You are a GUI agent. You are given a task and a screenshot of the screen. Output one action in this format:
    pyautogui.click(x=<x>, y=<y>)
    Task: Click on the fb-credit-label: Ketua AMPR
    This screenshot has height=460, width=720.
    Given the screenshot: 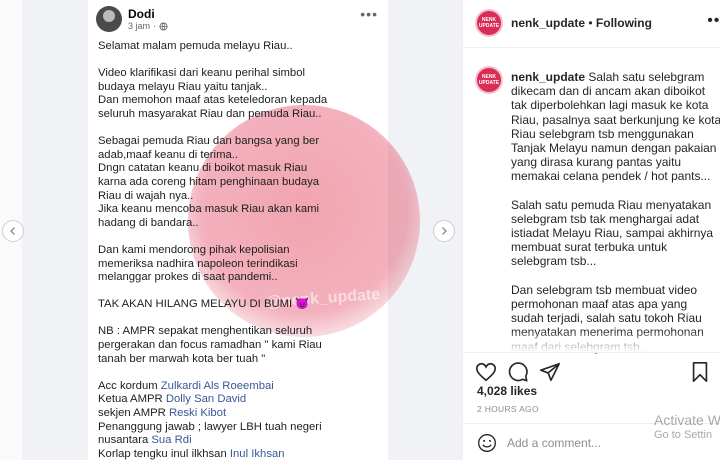 What is the action you would take?
    pyautogui.click(x=132, y=399)
    